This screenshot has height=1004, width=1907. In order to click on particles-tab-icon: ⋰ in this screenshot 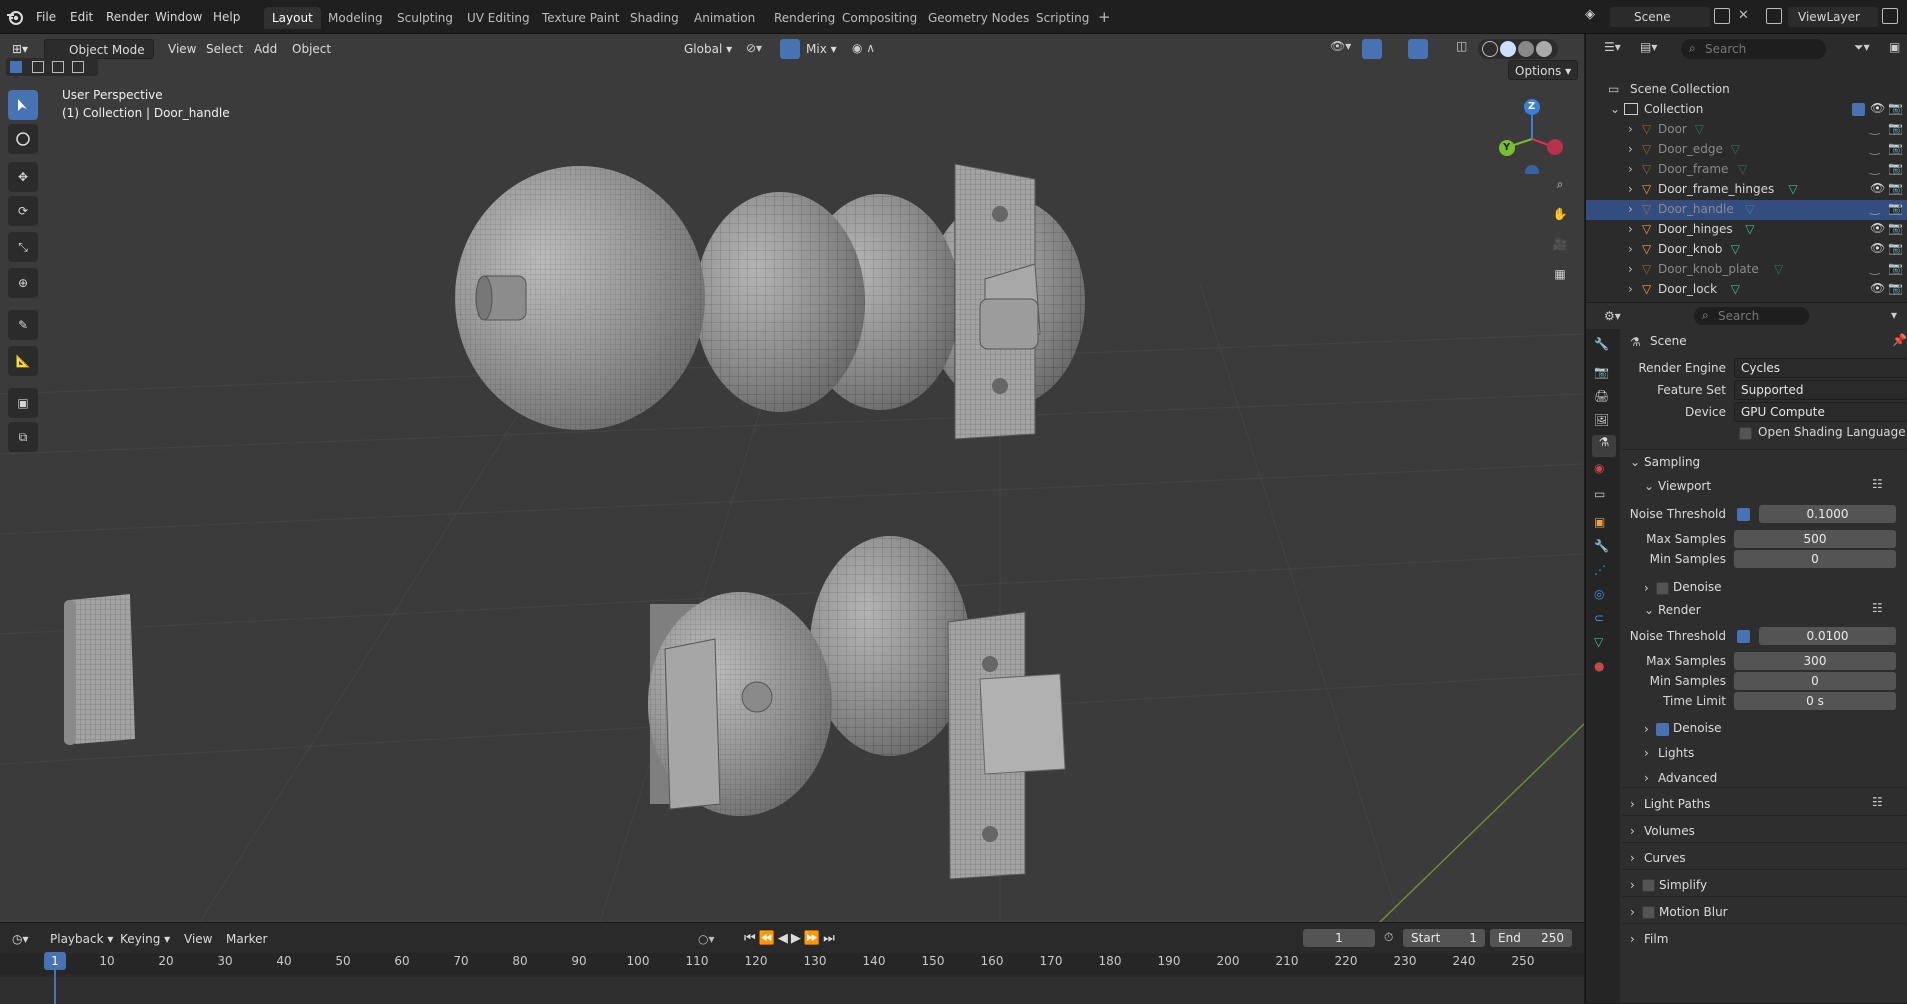, I will do `click(1600, 570)`.